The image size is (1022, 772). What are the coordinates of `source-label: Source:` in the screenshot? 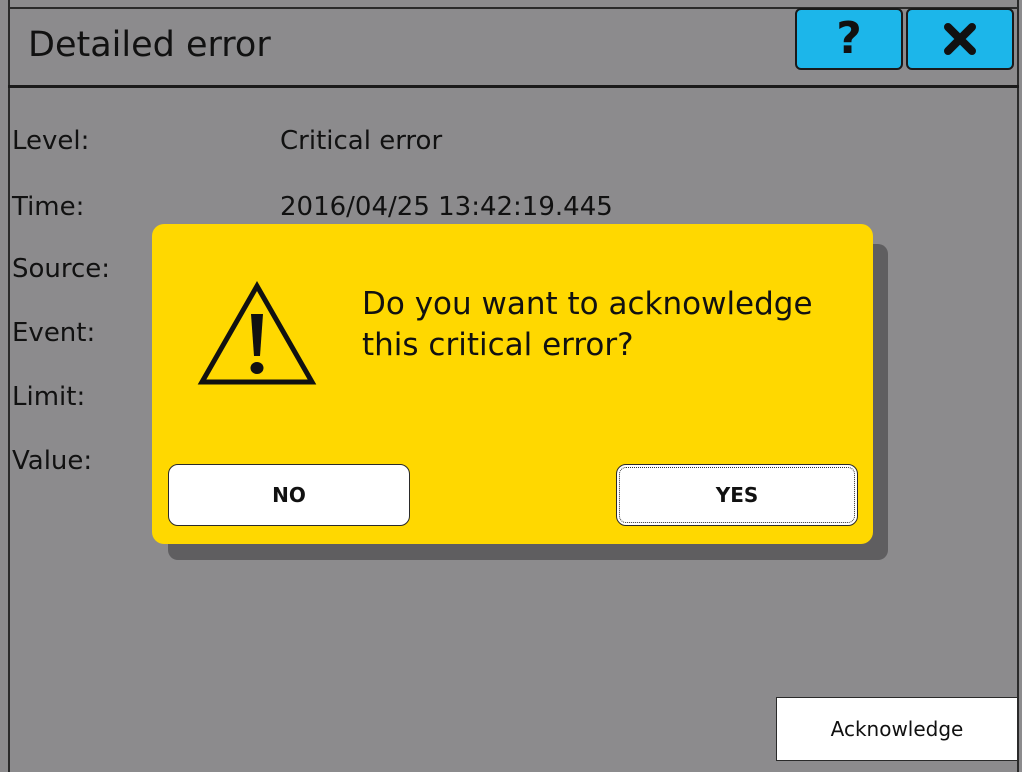 It's located at (61, 269).